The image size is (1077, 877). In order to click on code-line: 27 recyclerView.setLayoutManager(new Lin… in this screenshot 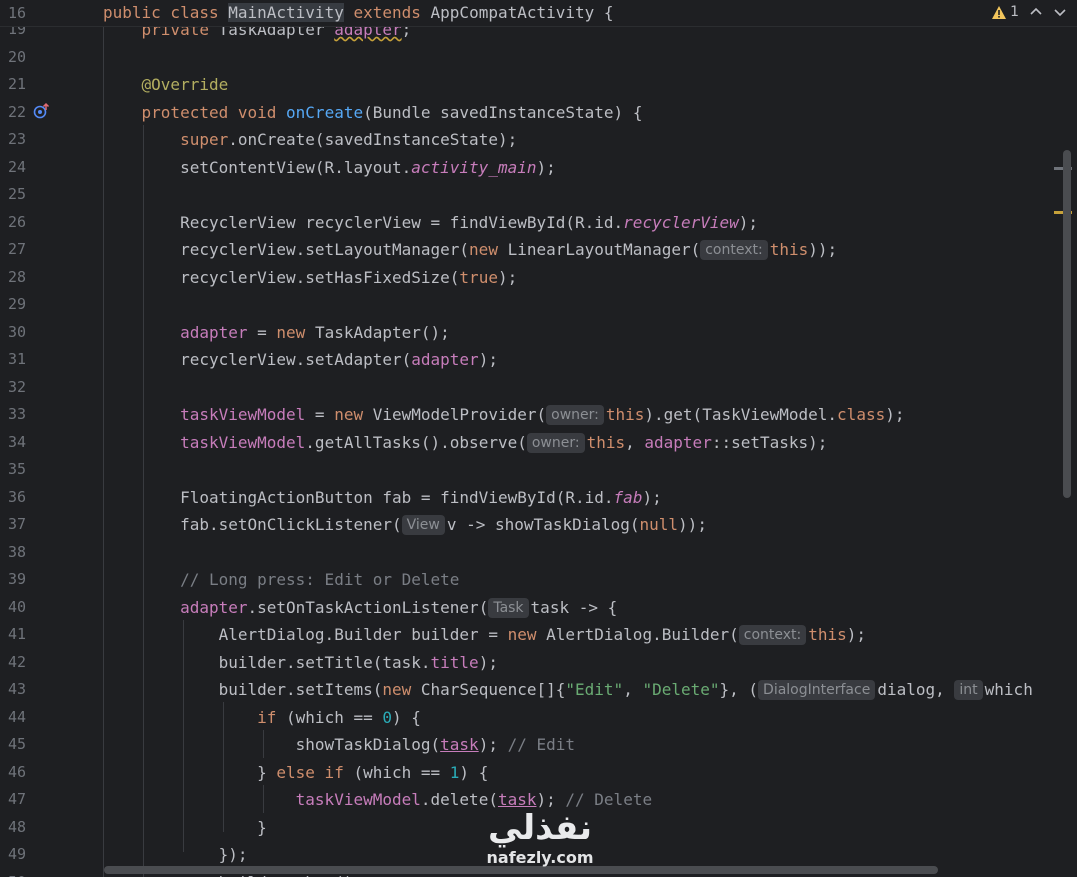, I will do `click(538, 250)`.